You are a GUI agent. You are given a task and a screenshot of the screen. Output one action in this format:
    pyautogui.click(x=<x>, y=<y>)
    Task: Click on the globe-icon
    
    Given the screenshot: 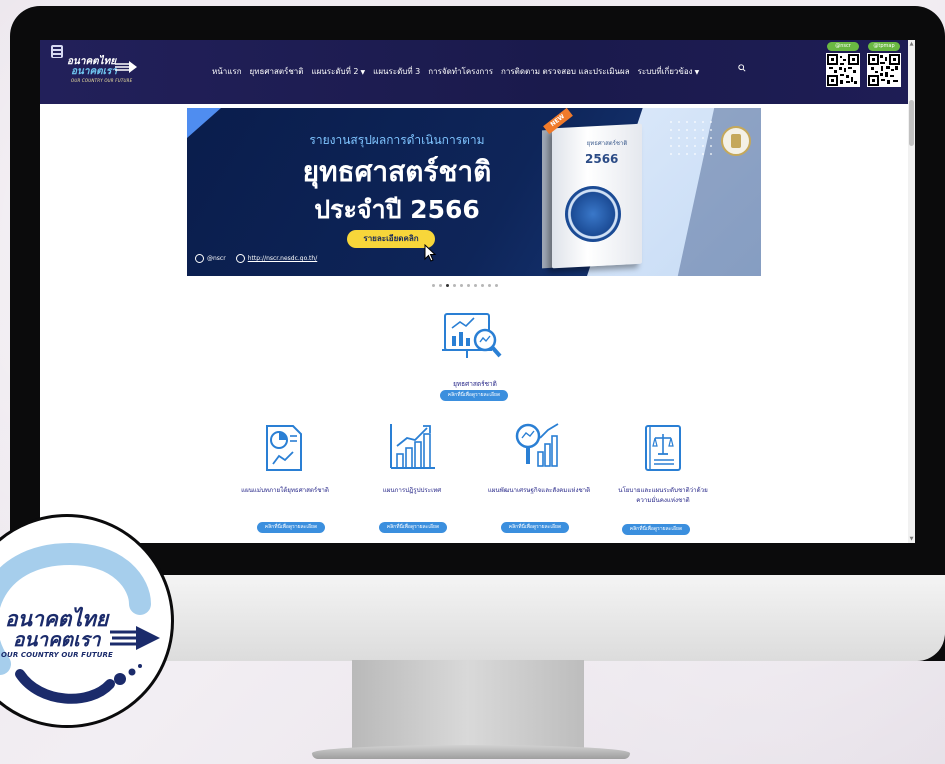 What is the action you would take?
    pyautogui.click(x=240, y=258)
    